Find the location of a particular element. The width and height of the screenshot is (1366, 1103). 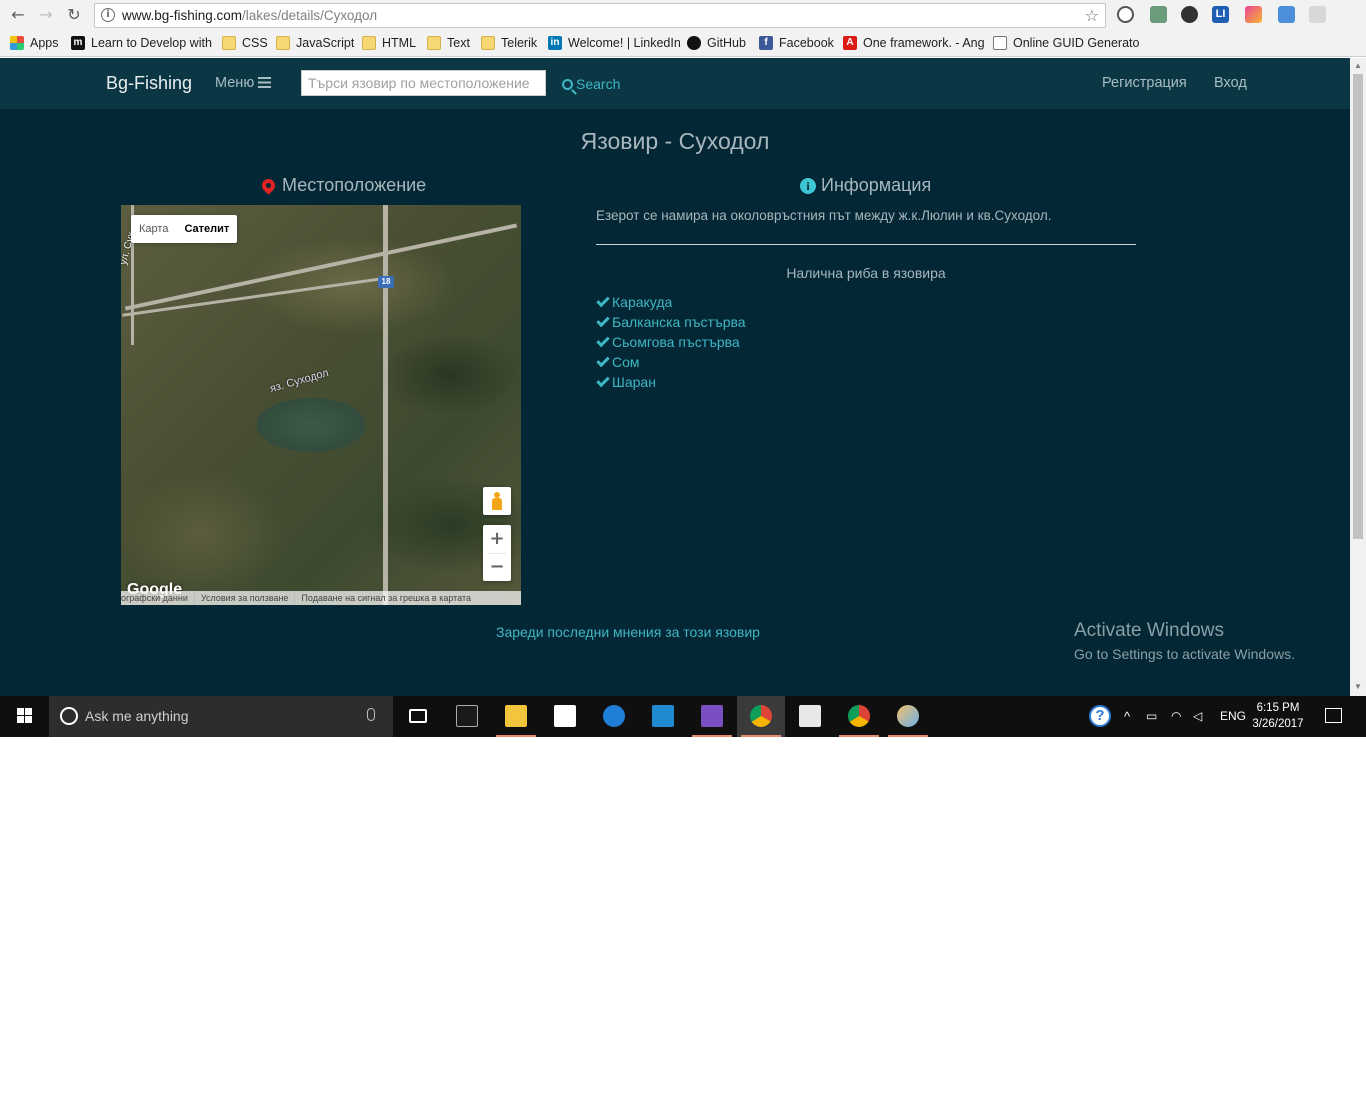

extension-x-icon is located at coordinates (1286, 14).